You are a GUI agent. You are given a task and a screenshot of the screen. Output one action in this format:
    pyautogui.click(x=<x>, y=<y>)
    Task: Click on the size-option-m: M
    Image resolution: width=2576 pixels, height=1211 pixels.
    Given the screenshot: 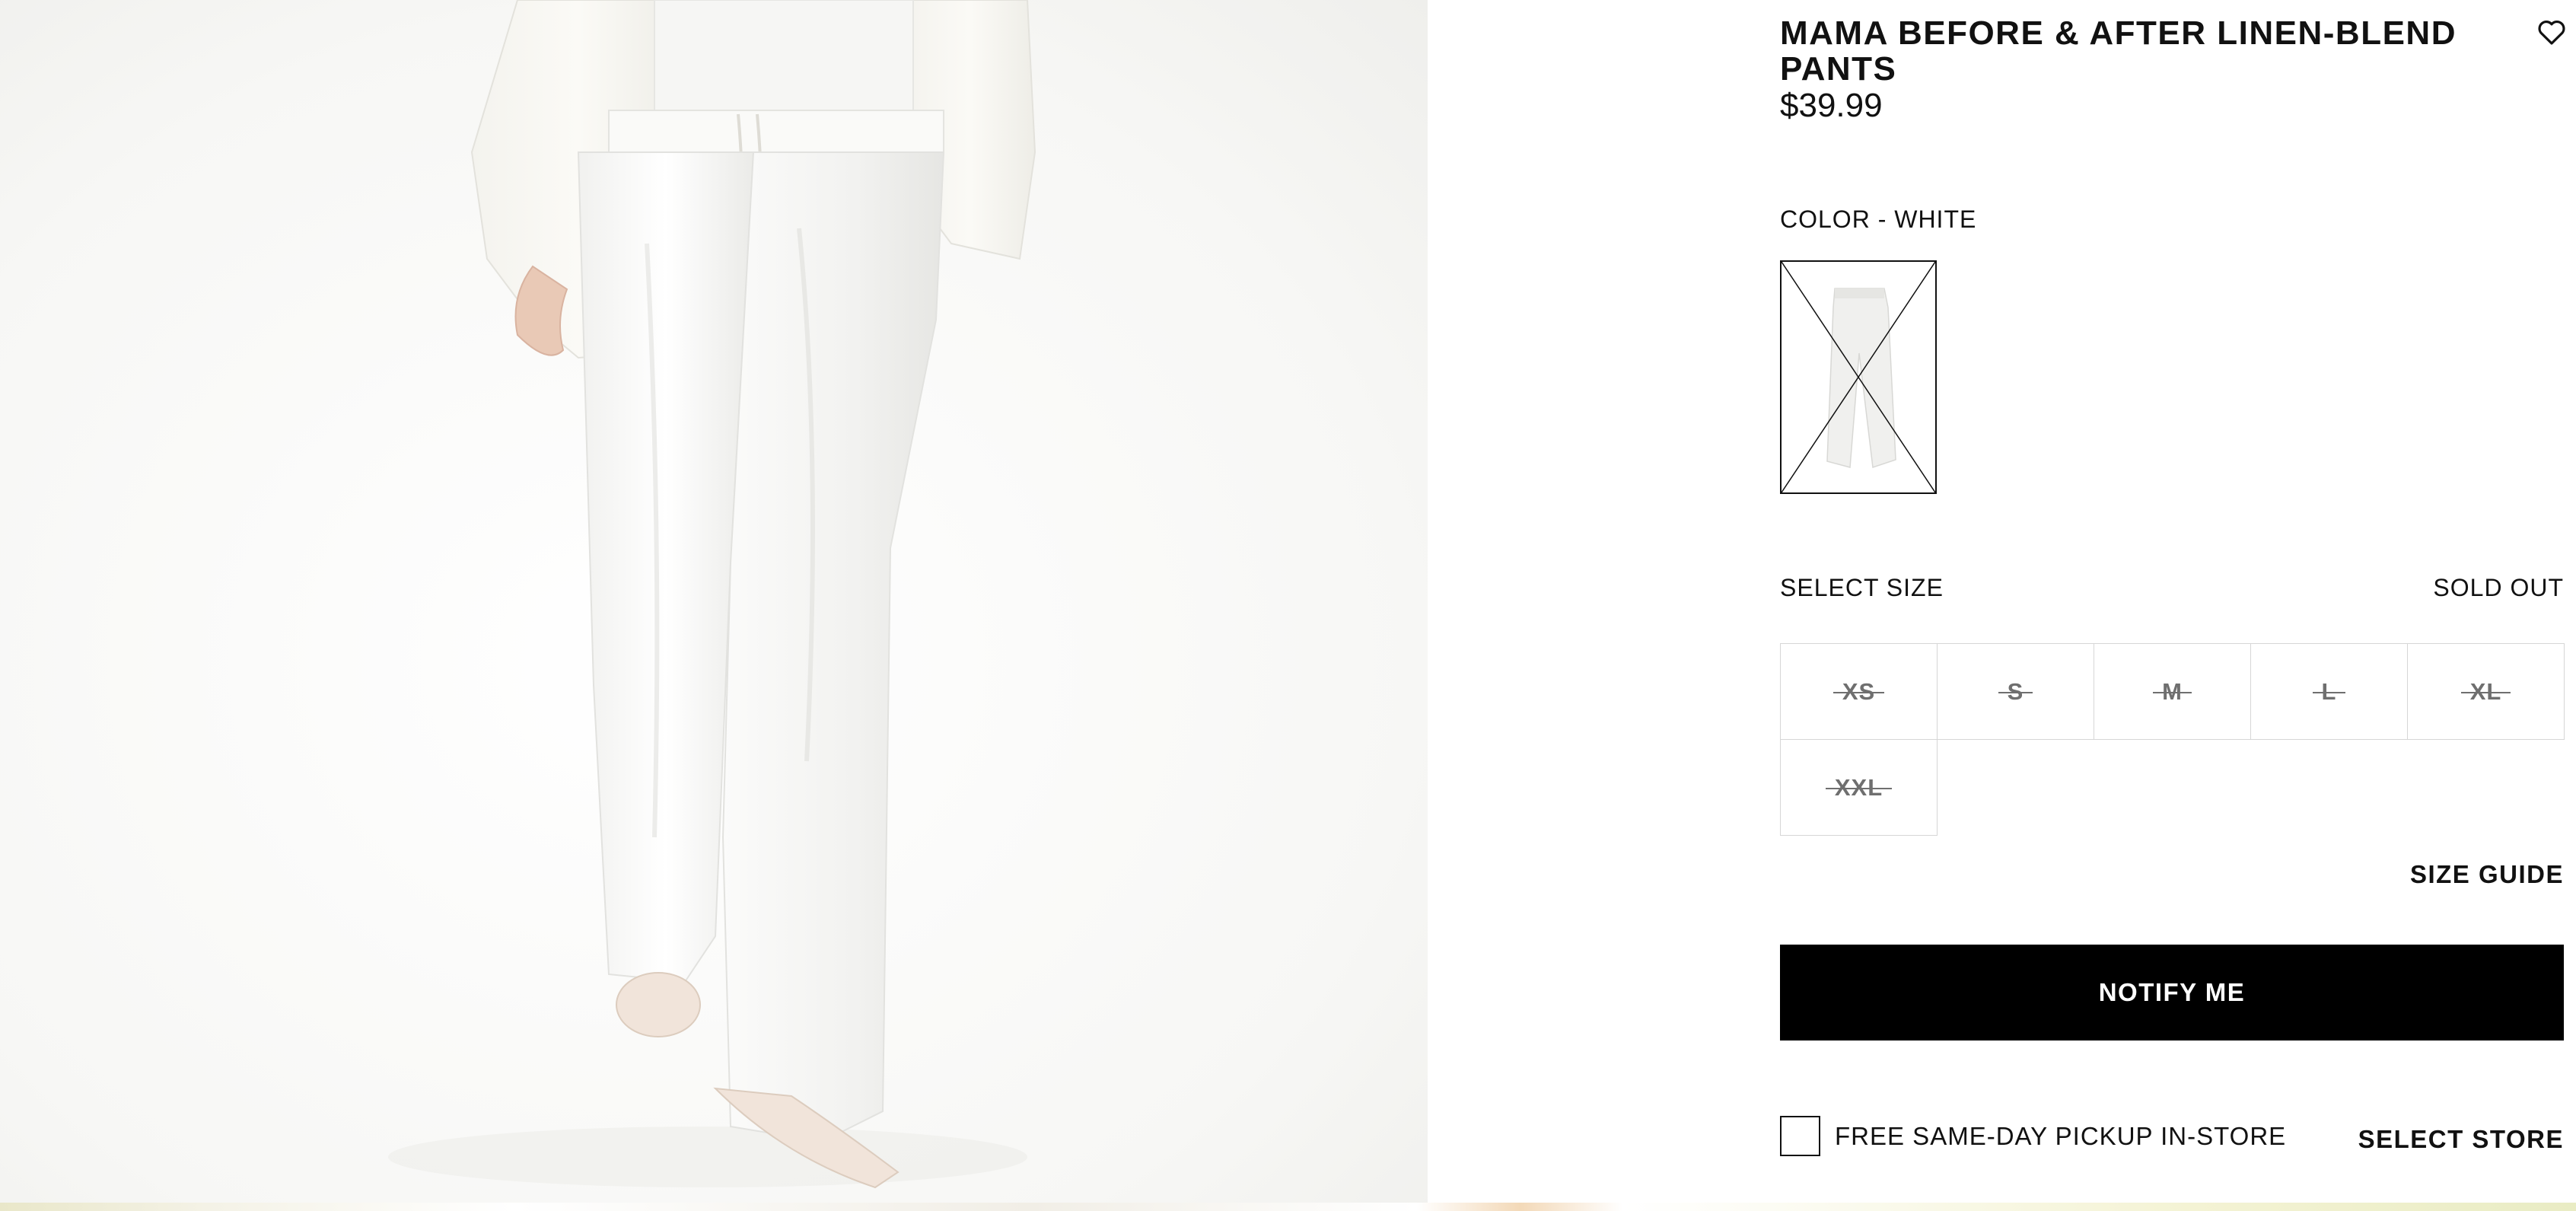 What is the action you would take?
    pyautogui.click(x=2172, y=691)
    